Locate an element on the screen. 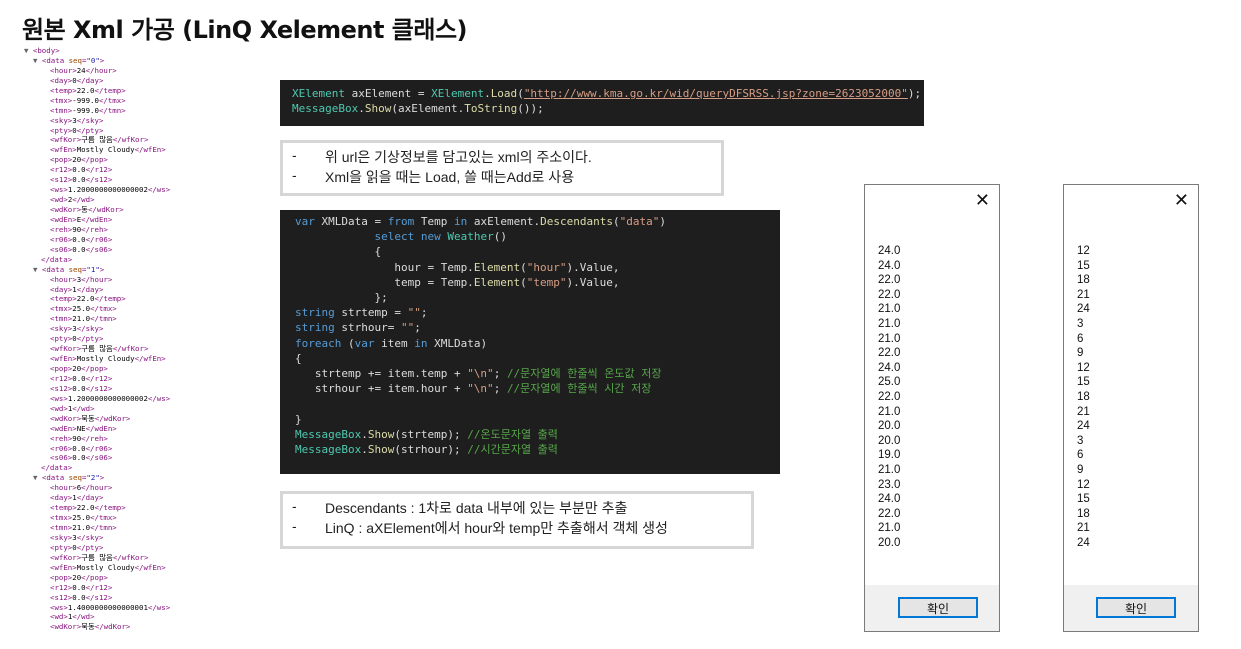  code-token: "data" is located at coordinates (639, 221).